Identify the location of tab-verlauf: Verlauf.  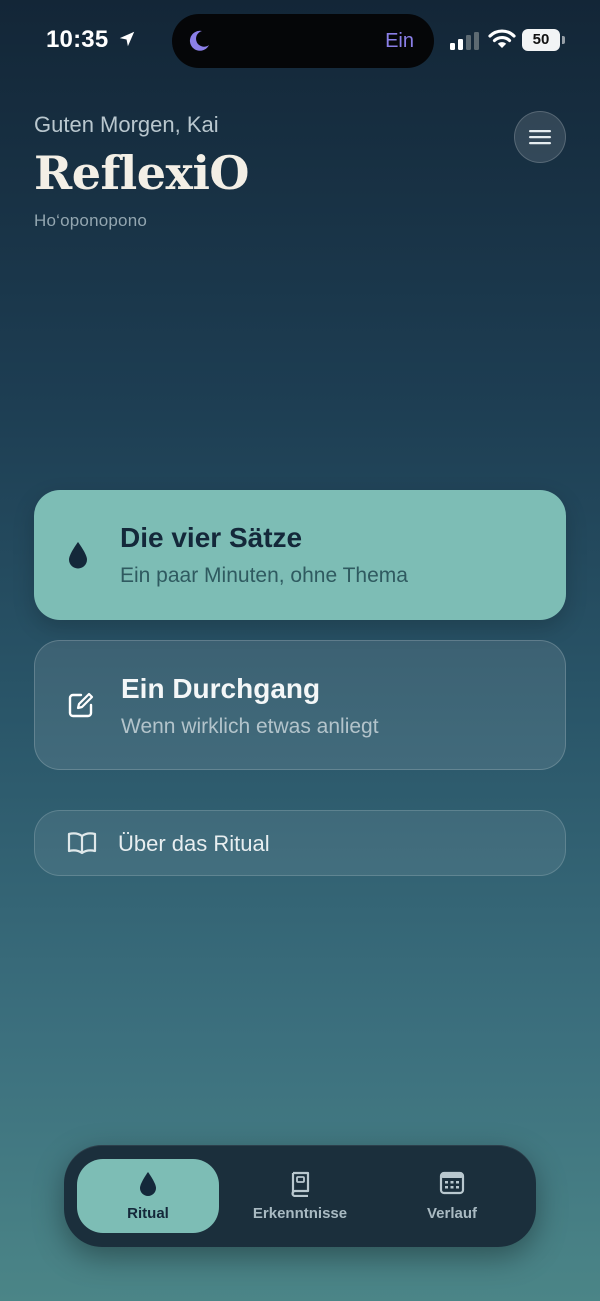
(452, 1196).